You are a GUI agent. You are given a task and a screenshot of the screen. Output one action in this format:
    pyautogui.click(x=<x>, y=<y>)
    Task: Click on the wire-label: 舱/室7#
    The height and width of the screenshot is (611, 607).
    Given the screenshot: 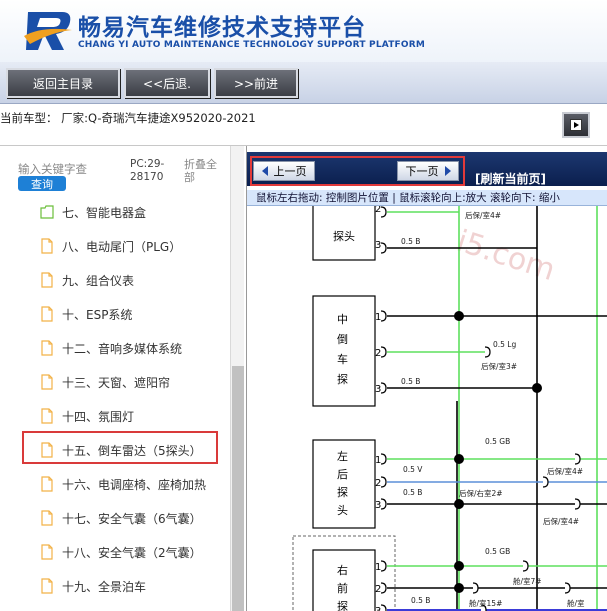 What is the action you would take?
    pyautogui.click(x=527, y=581)
    